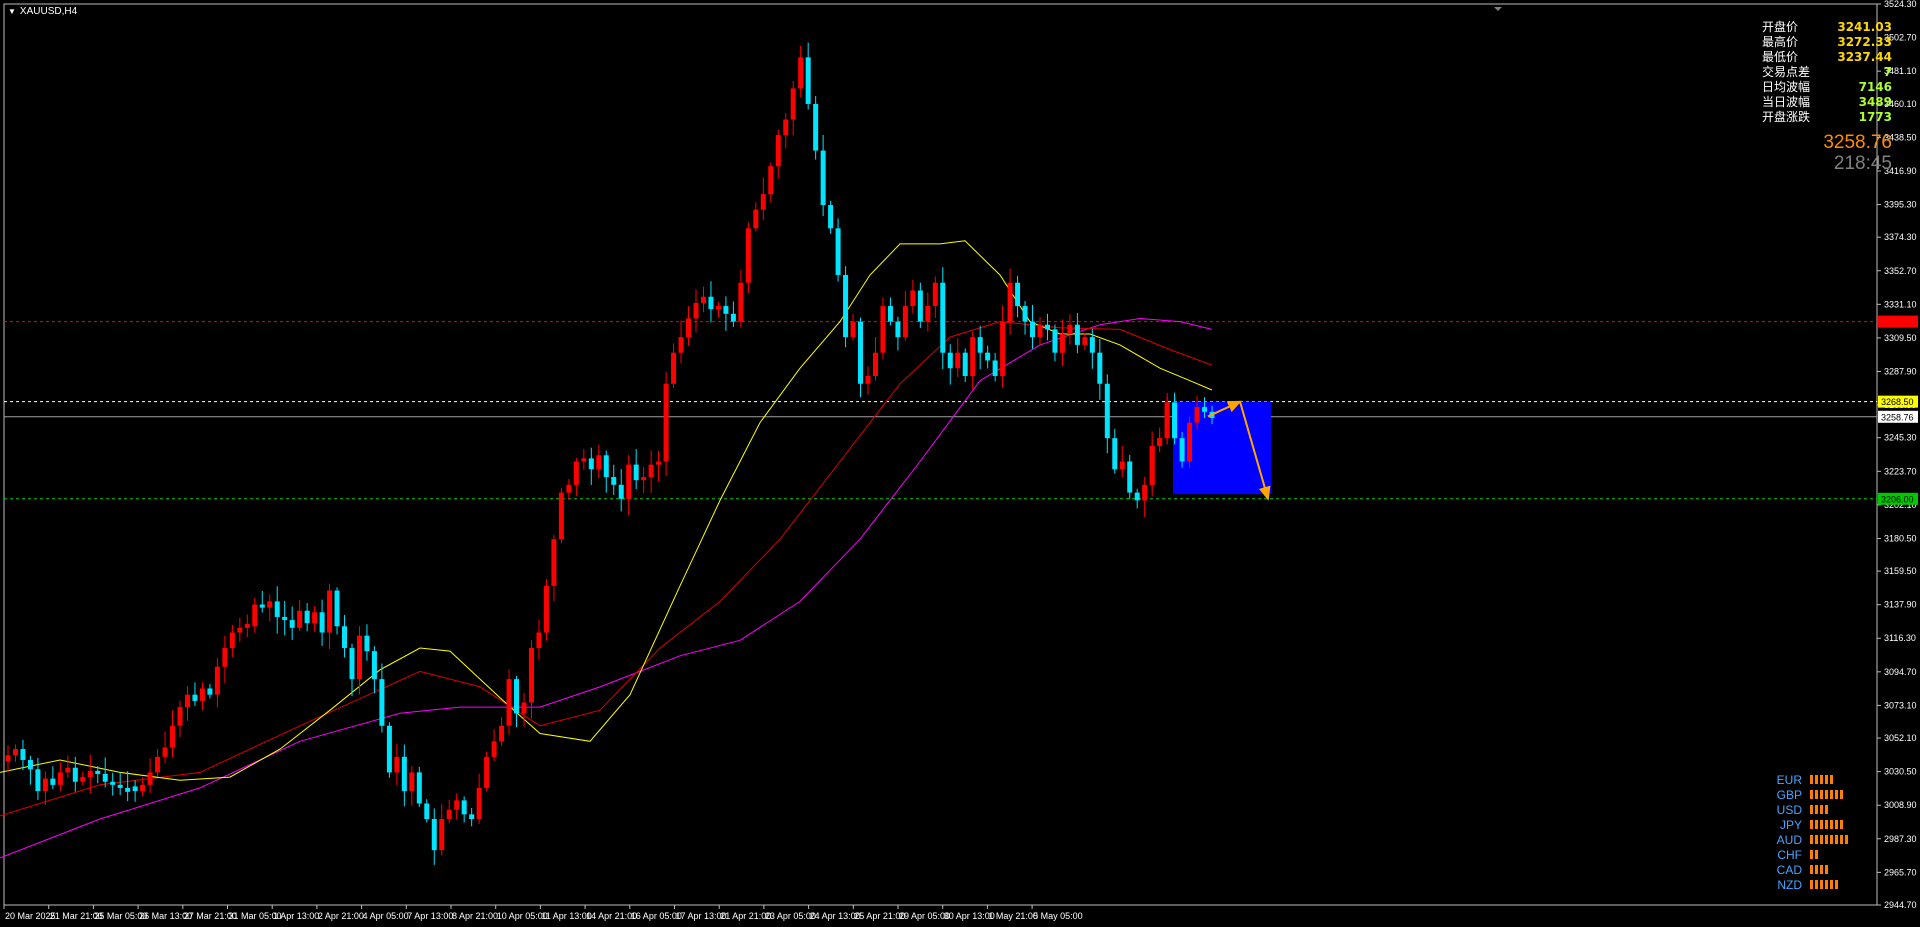 The width and height of the screenshot is (1920, 927). Describe the element at coordinates (1900, 271) in the screenshot. I see `price-axis-label: 3352.70` at that location.